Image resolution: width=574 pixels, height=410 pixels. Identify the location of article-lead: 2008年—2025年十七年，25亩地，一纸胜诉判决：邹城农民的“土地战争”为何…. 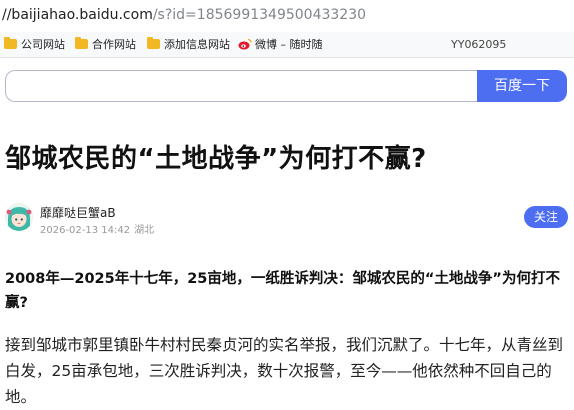
(282, 291).